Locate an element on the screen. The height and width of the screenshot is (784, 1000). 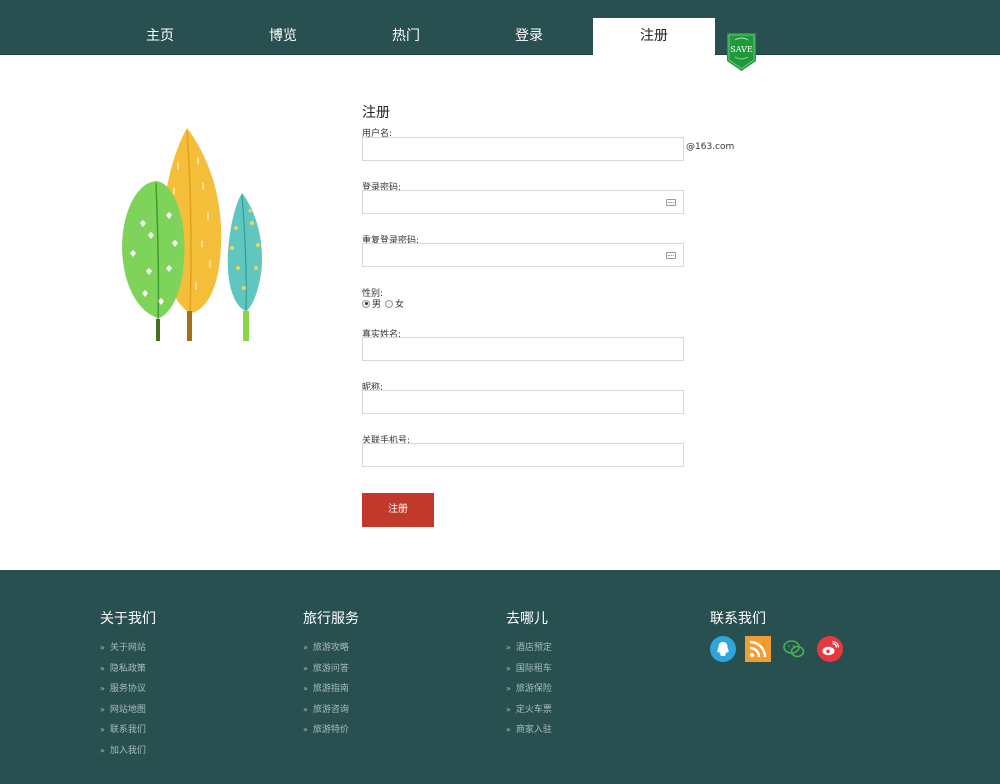
username-input is located at coordinates (523, 149).